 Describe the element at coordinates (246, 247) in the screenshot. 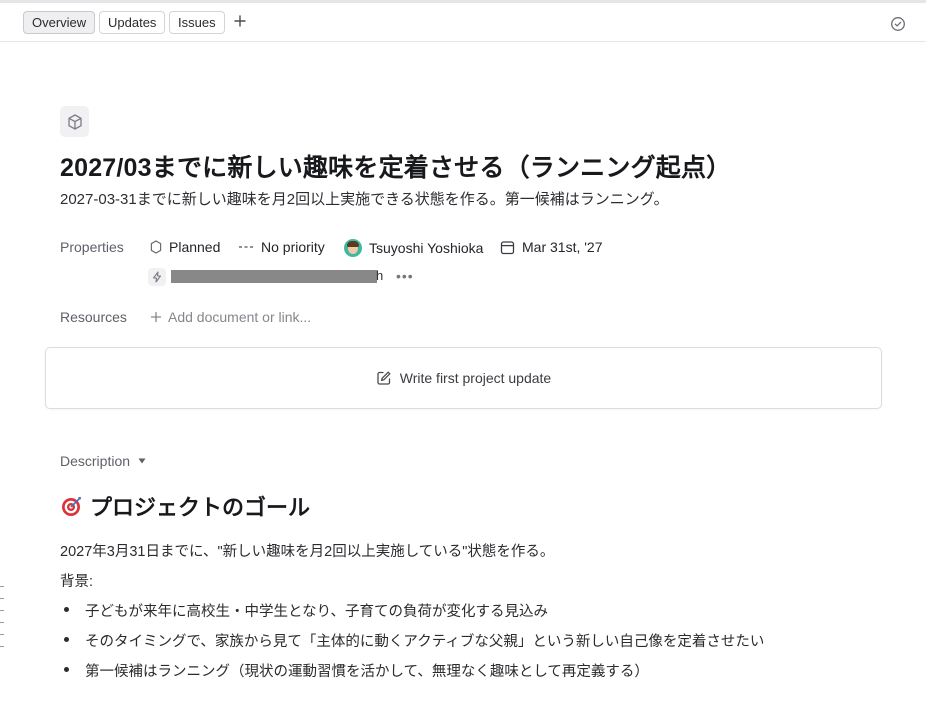

I see `dashed-line-icon` at that location.